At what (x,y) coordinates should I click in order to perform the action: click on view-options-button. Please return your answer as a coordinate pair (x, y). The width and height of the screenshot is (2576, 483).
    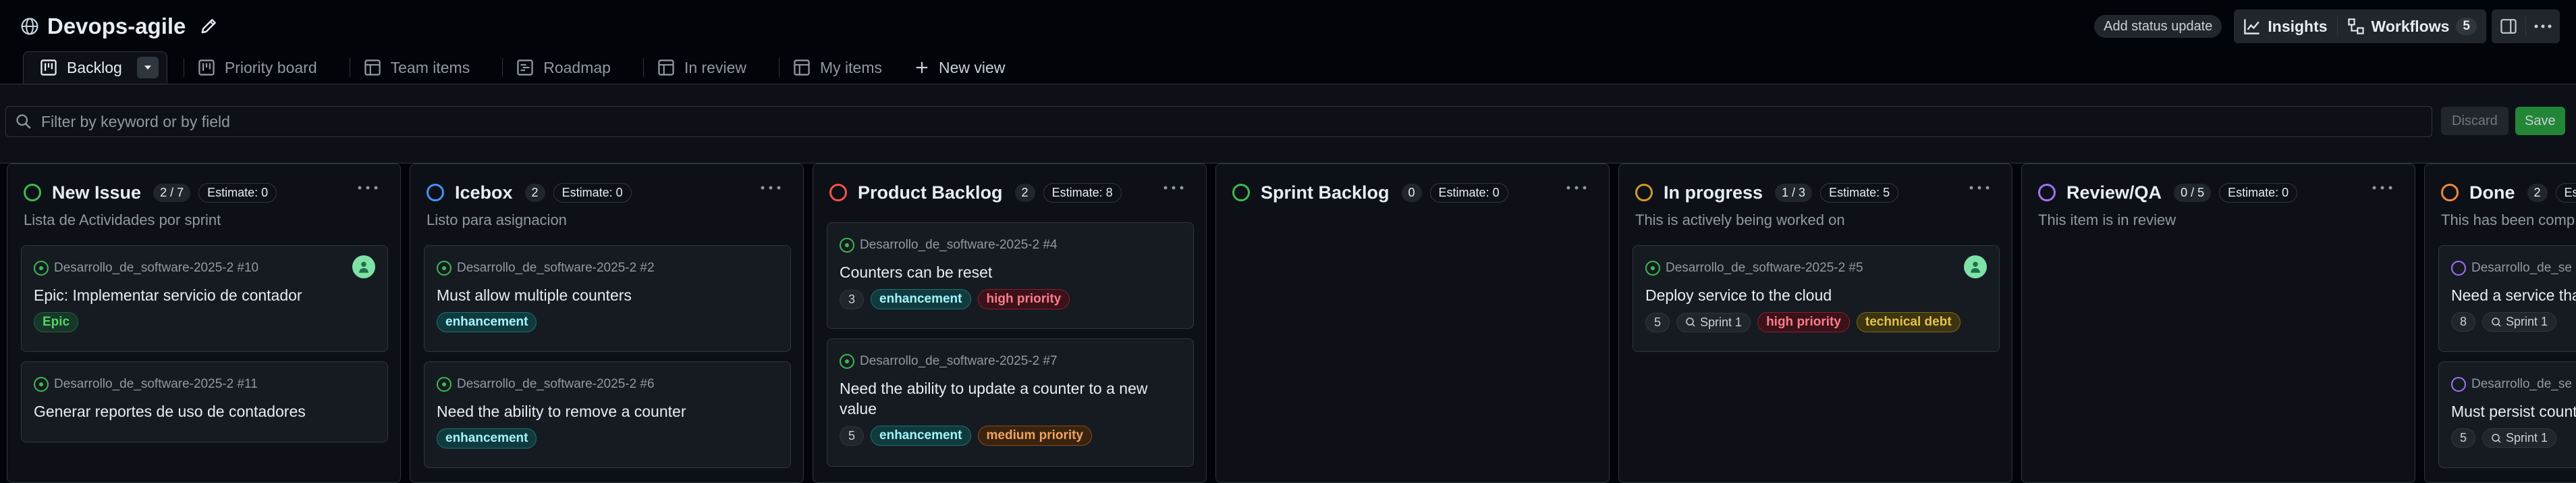
    Looking at the image, I should click on (147, 67).